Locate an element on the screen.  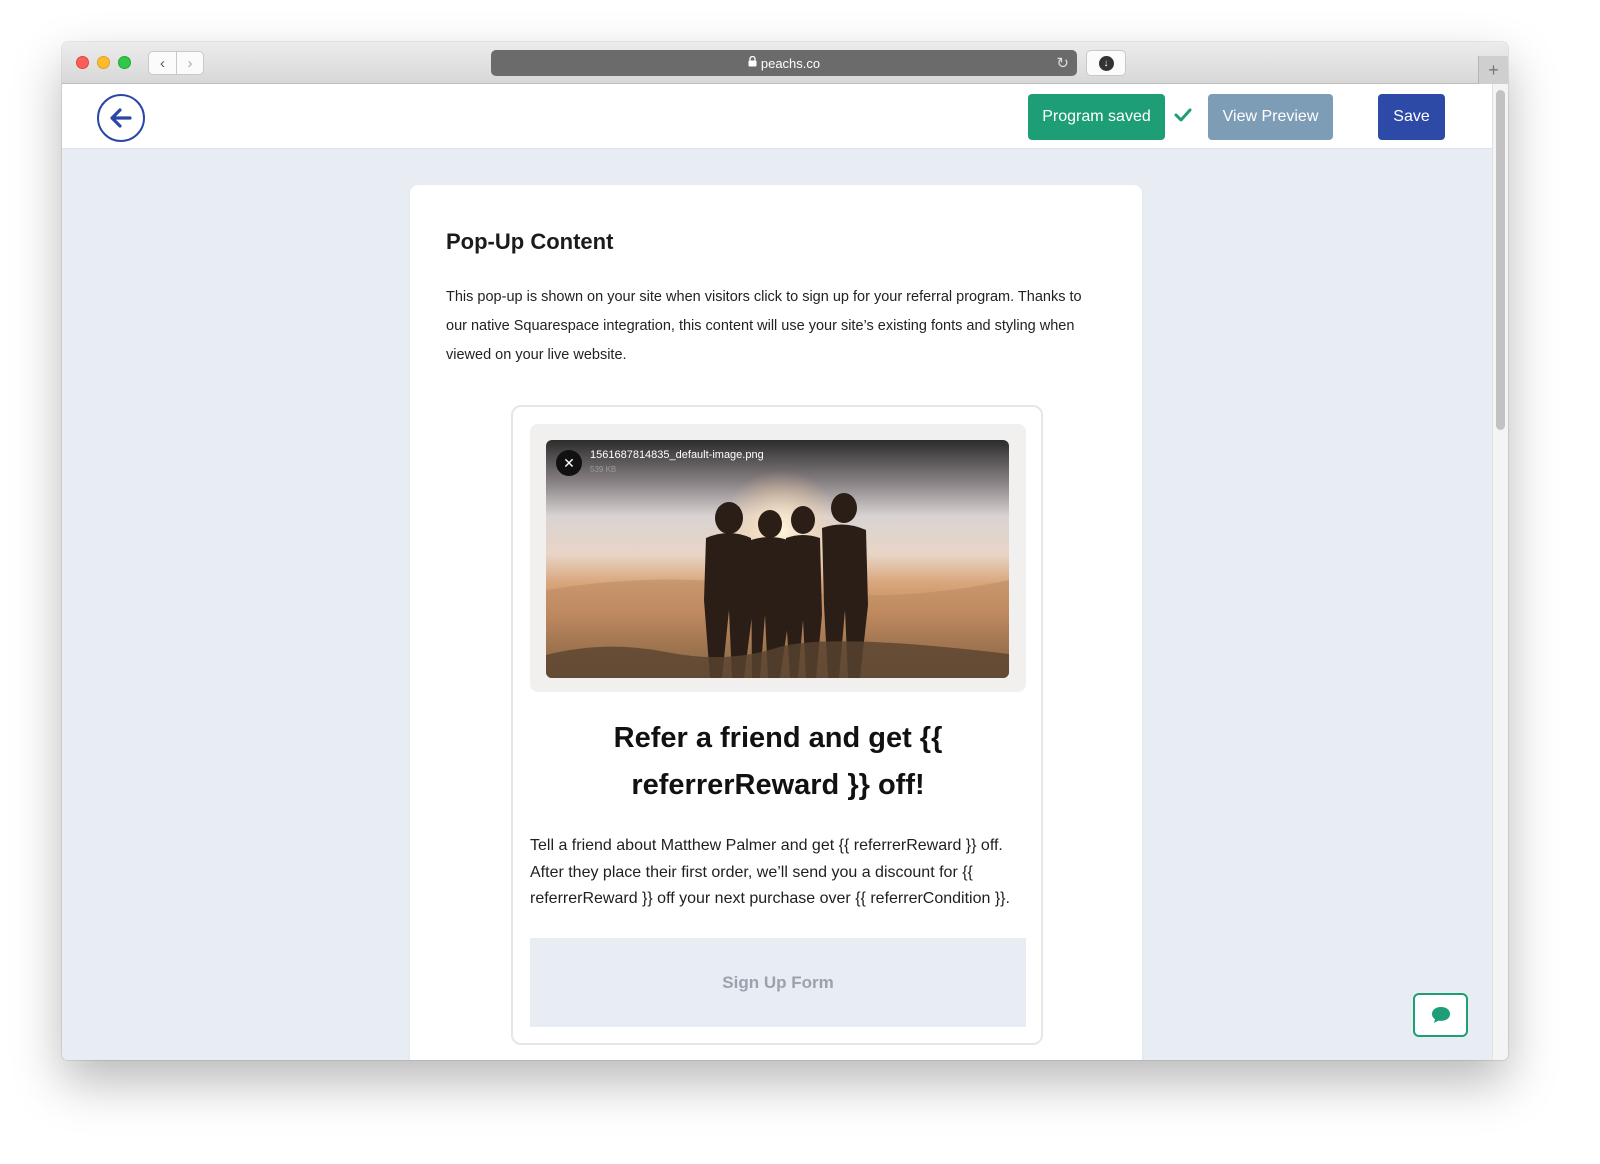
friends-sunset-illustration is located at coordinates (777, 574).